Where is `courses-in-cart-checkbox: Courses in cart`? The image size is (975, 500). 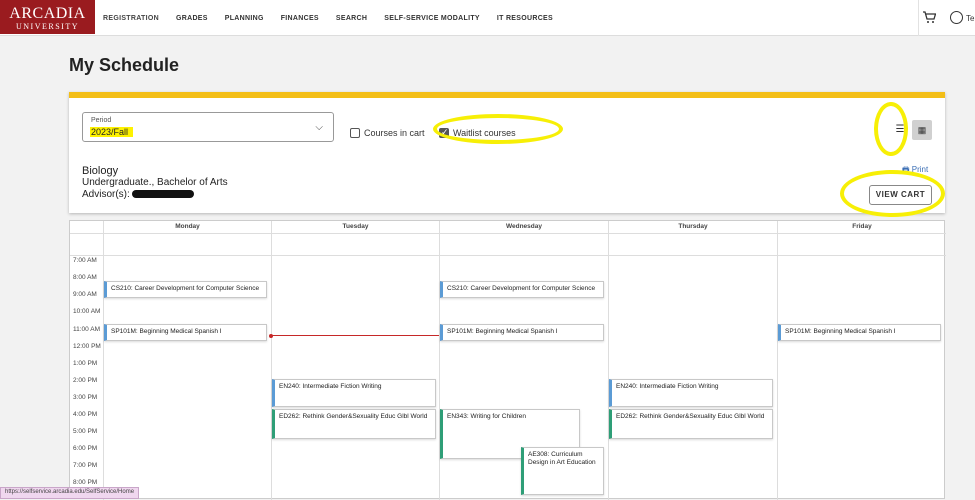 courses-in-cart-checkbox: Courses in cart is located at coordinates (387, 133).